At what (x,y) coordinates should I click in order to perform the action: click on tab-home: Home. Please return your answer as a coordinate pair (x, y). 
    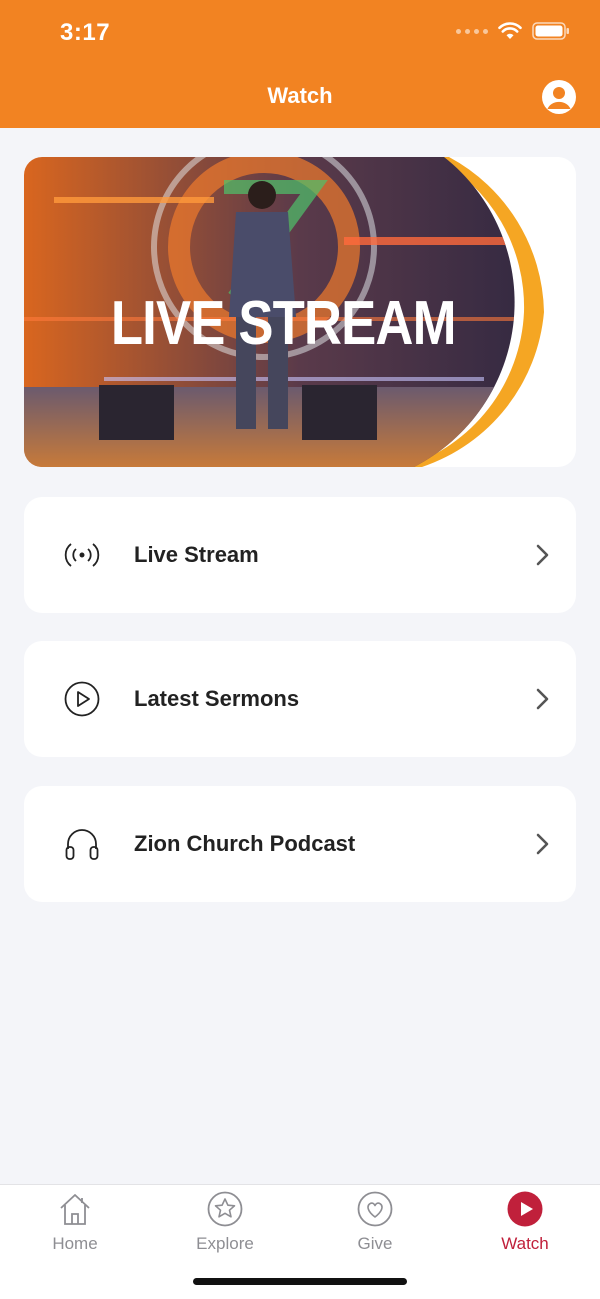
    Looking at the image, I should click on (75, 1225).